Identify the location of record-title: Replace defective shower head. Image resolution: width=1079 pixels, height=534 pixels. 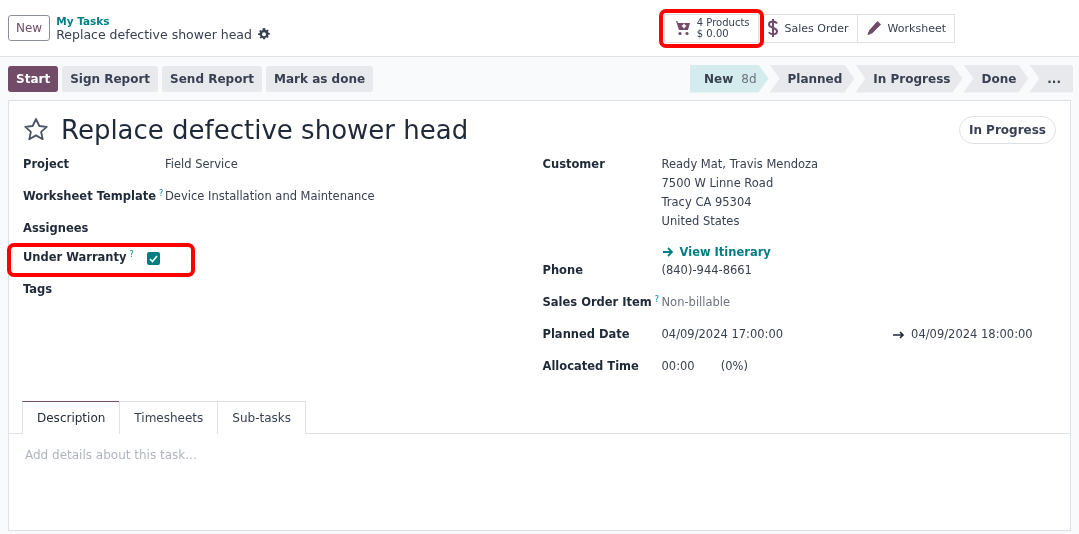
(265, 130).